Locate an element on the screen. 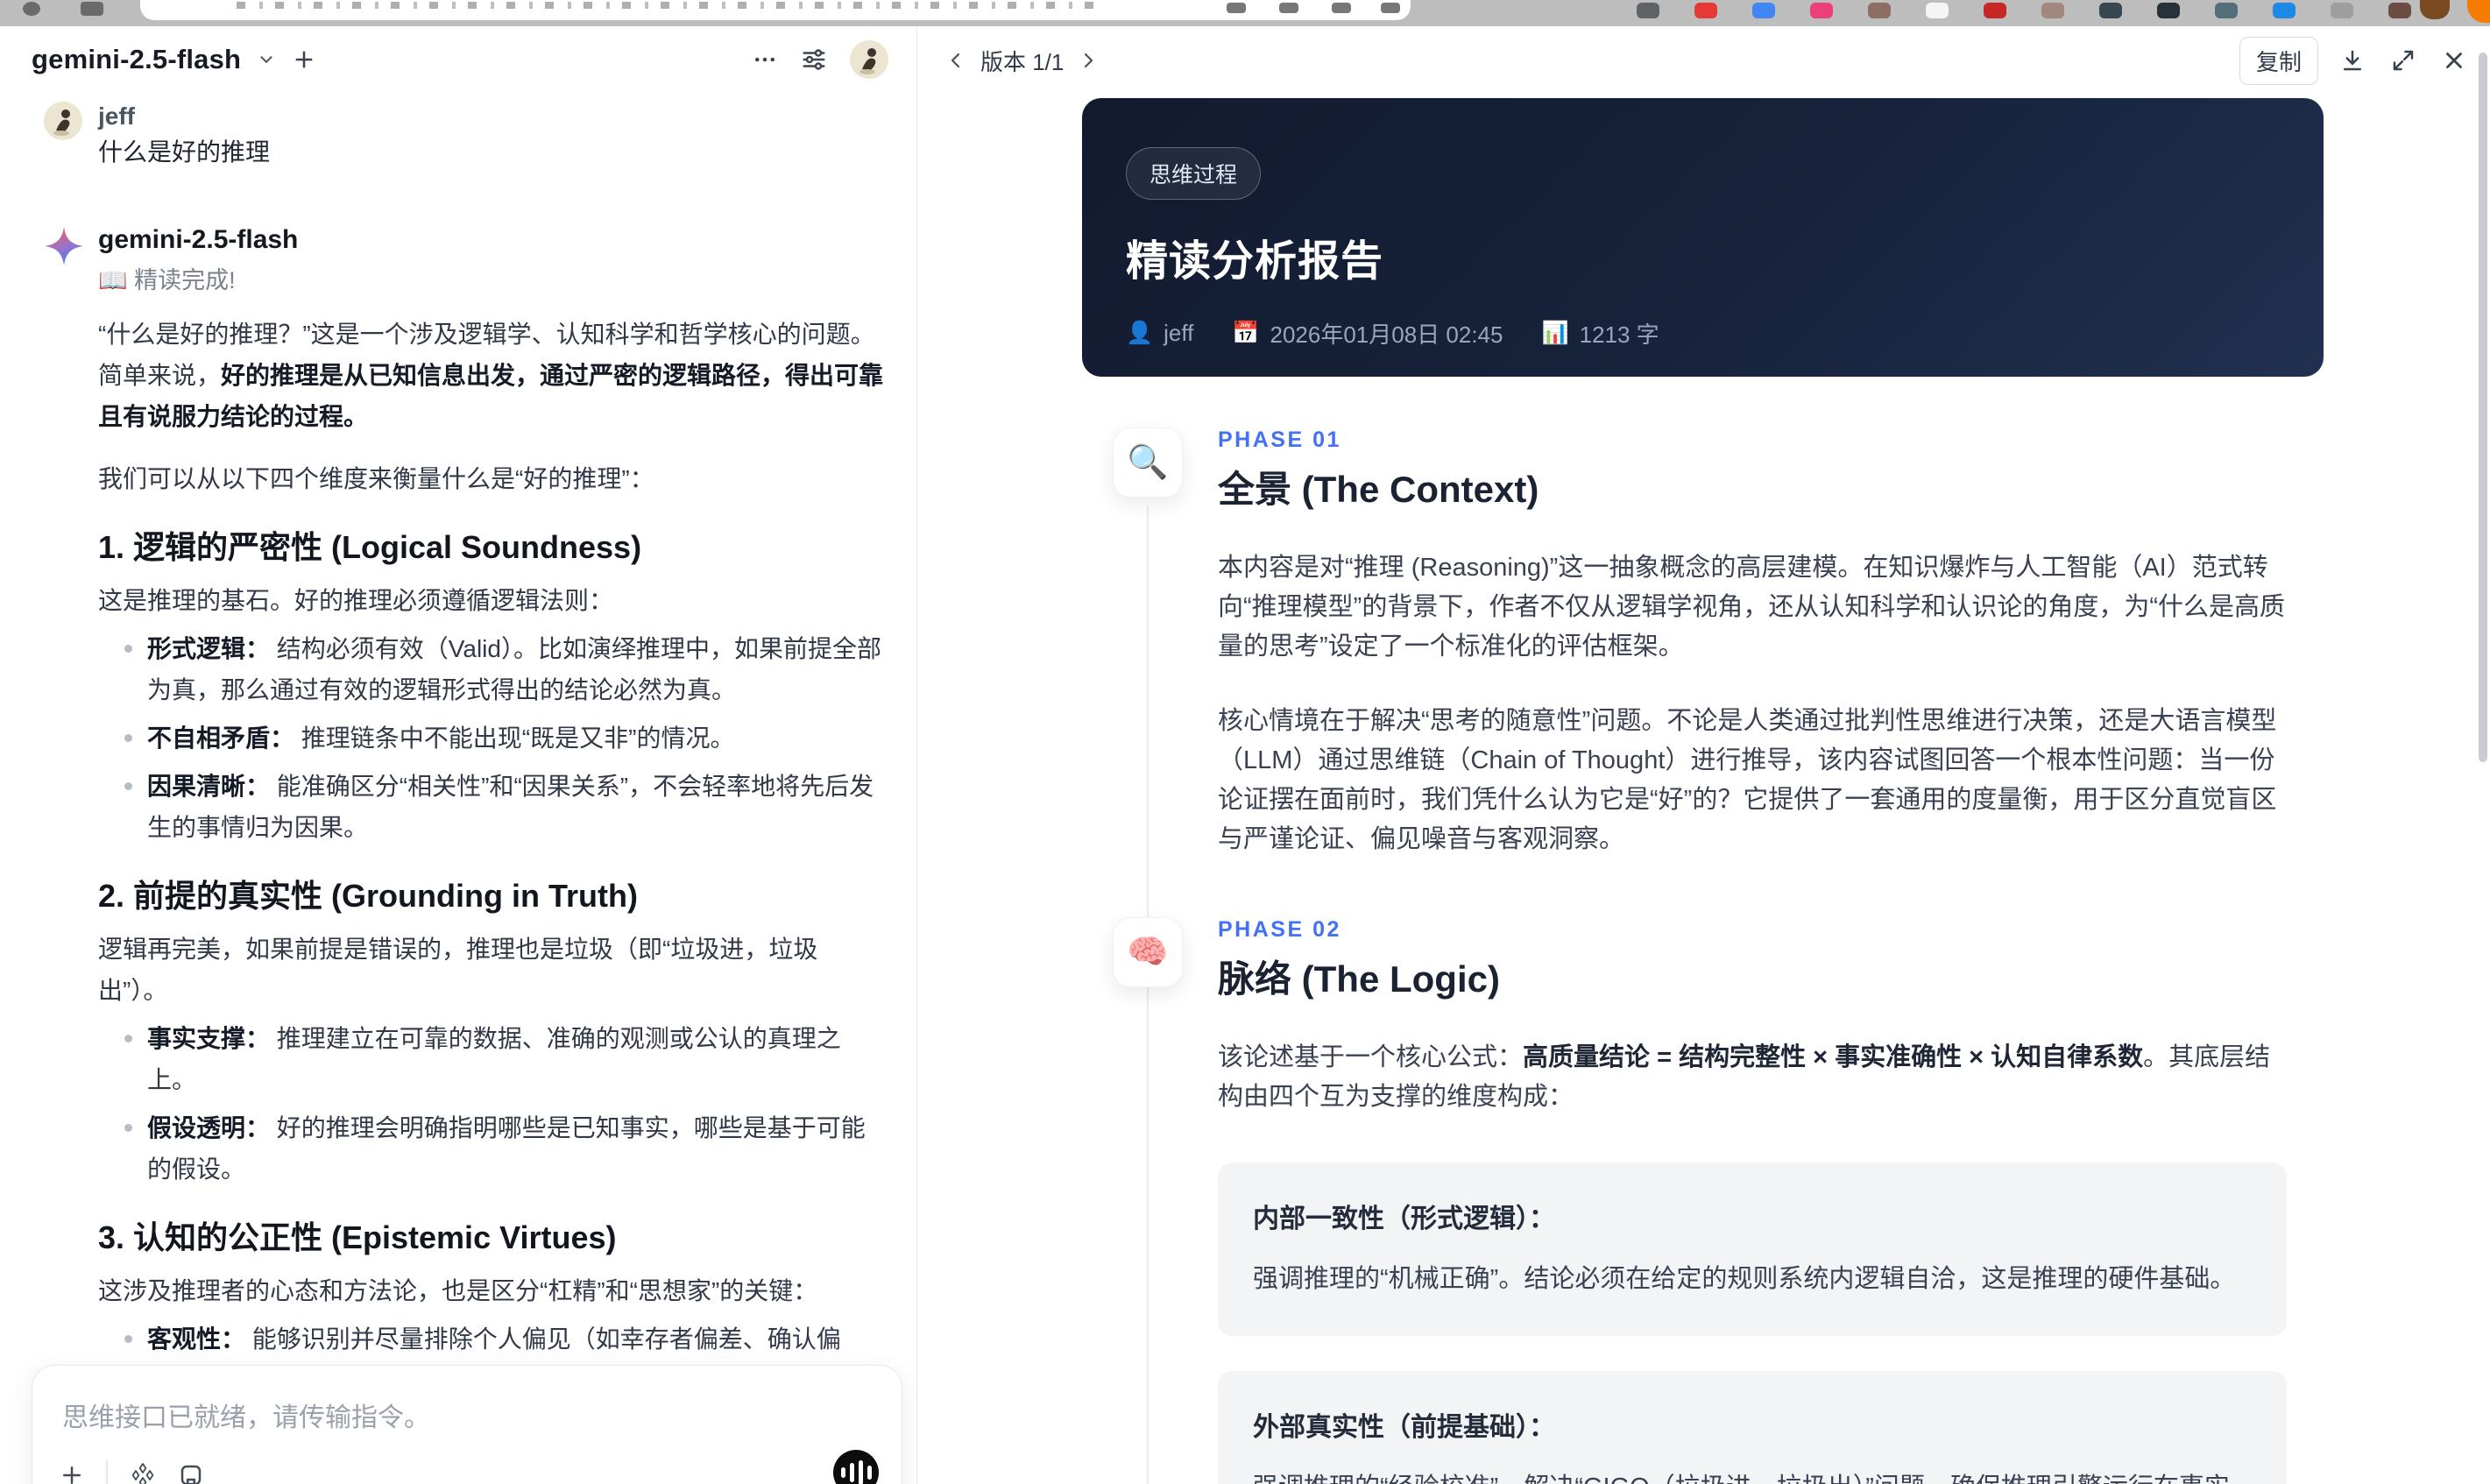 The image size is (2490, 1484). person-icon: 👤 is located at coordinates (1140, 333).